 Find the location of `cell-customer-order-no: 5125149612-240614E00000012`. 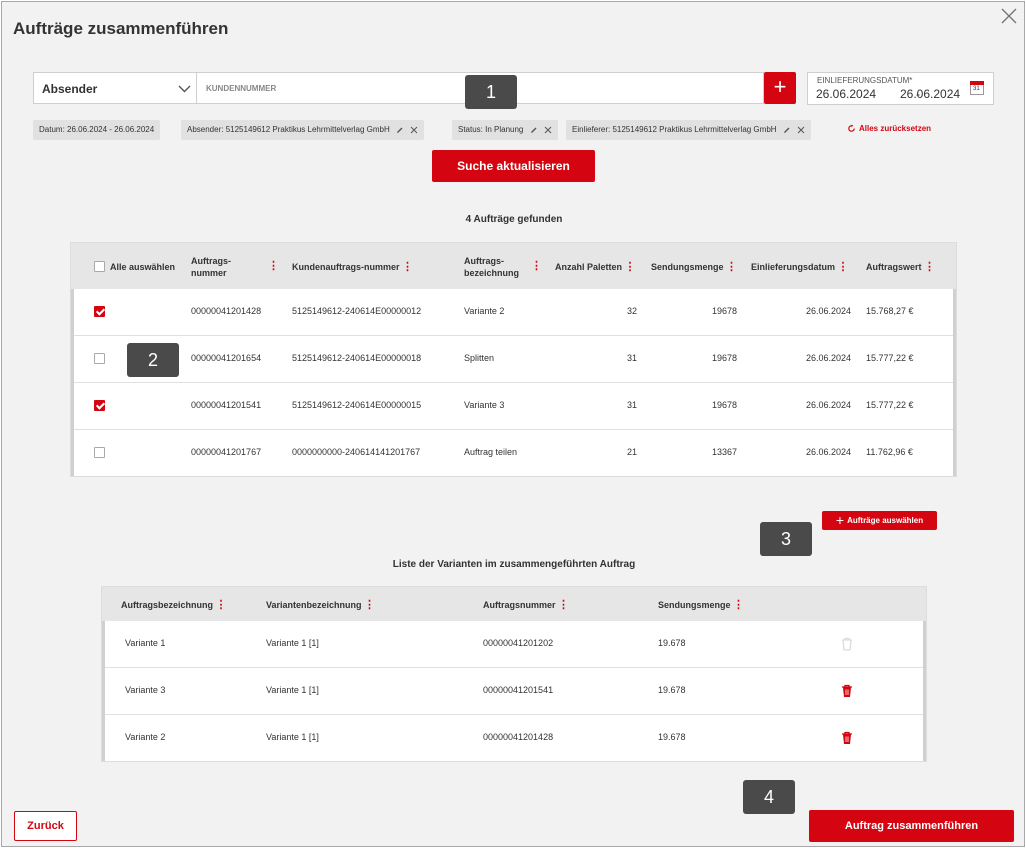

cell-customer-order-no: 5125149612-240614E00000012 is located at coordinates (357, 311).